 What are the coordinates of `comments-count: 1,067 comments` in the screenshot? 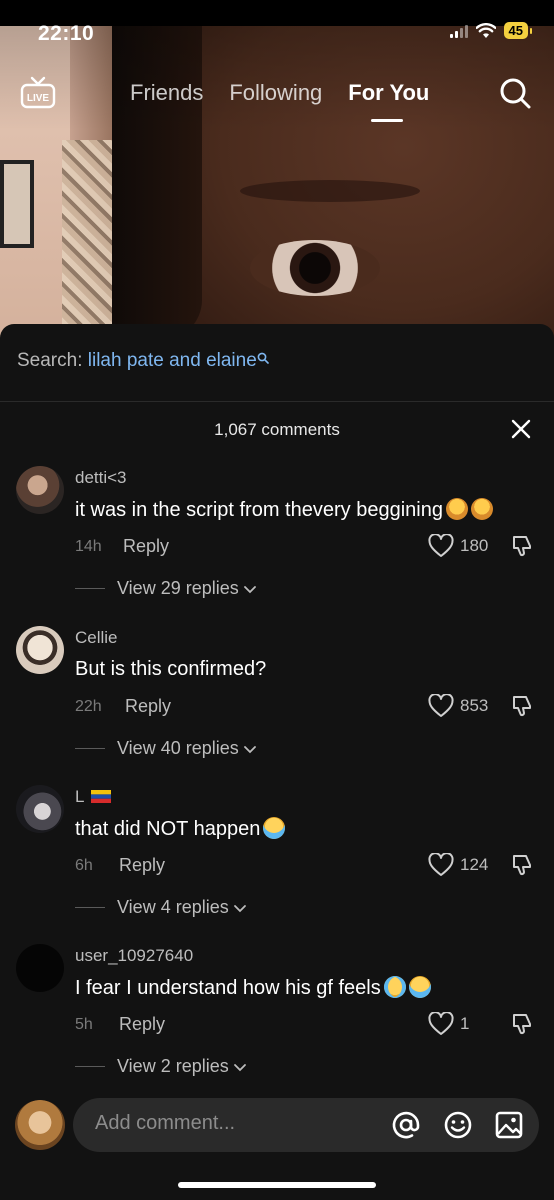 It's located at (277, 429).